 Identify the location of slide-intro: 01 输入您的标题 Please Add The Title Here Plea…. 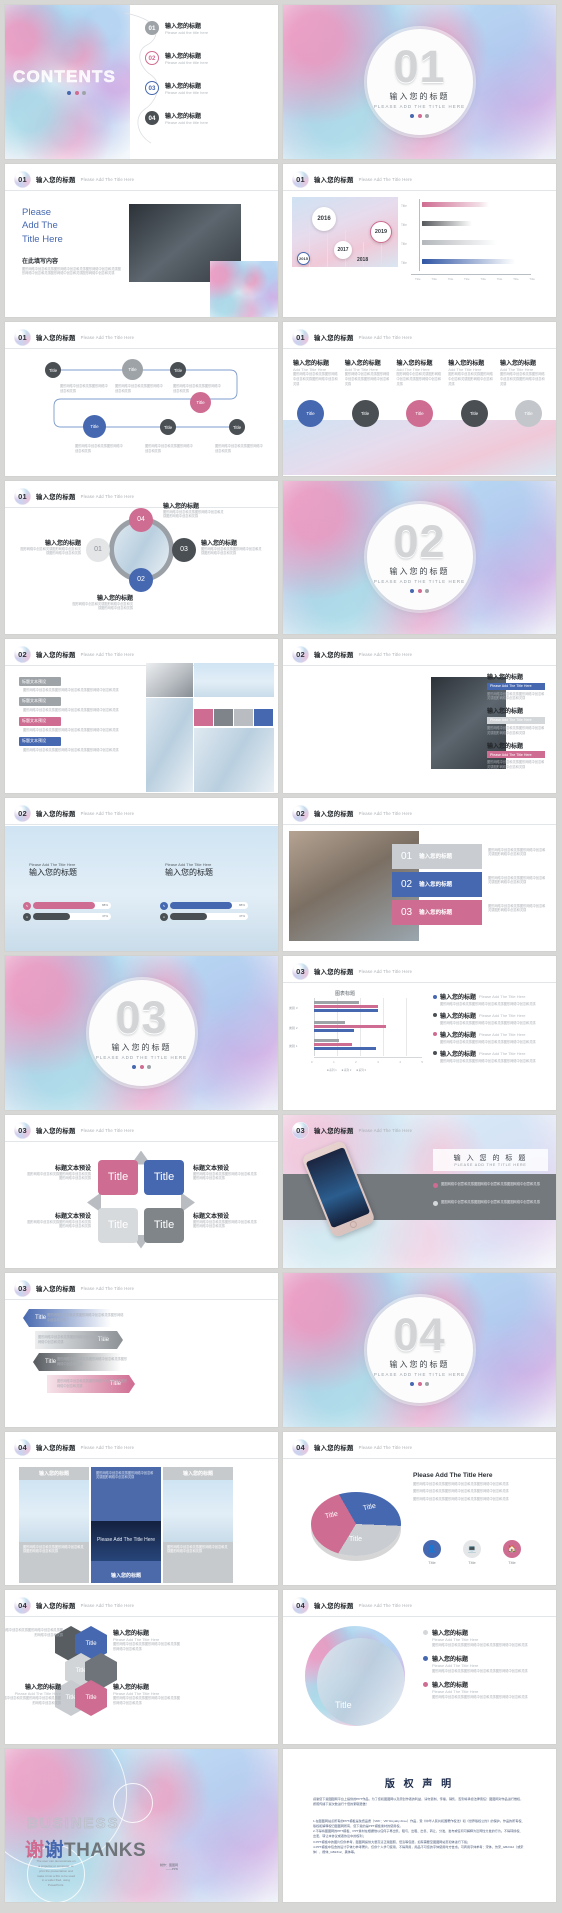
(141, 240).